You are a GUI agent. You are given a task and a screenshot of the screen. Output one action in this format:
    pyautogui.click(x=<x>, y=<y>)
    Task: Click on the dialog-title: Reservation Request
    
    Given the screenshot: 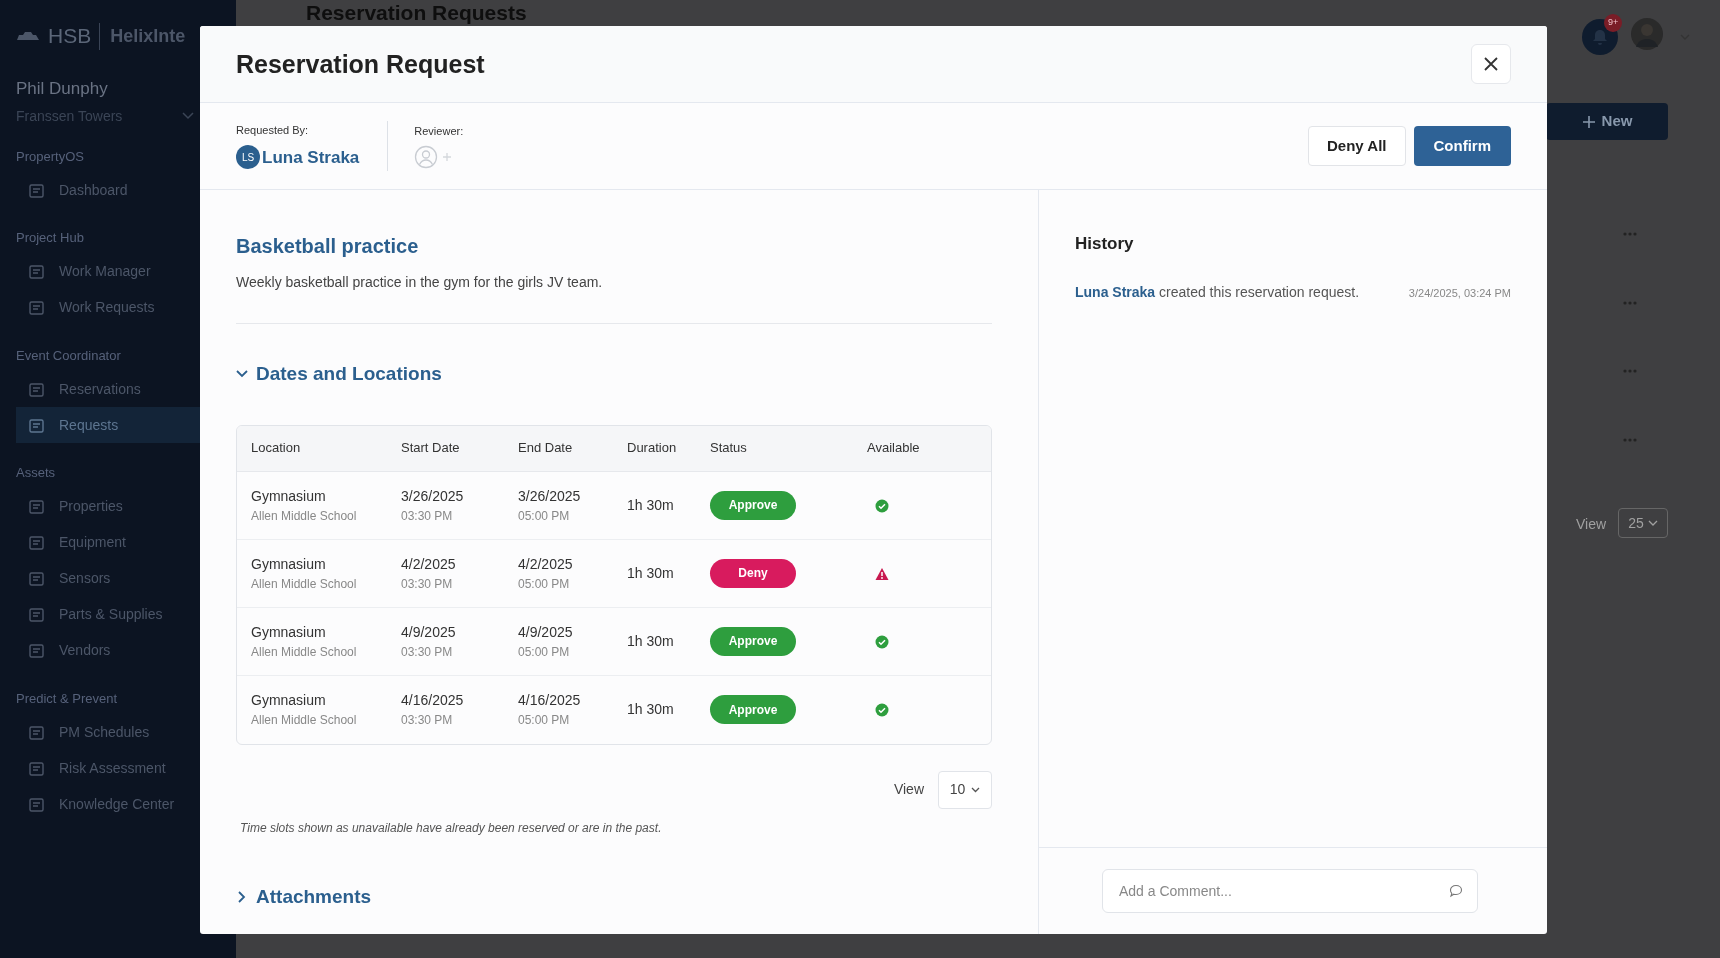 What is the action you would take?
    pyautogui.click(x=360, y=64)
    